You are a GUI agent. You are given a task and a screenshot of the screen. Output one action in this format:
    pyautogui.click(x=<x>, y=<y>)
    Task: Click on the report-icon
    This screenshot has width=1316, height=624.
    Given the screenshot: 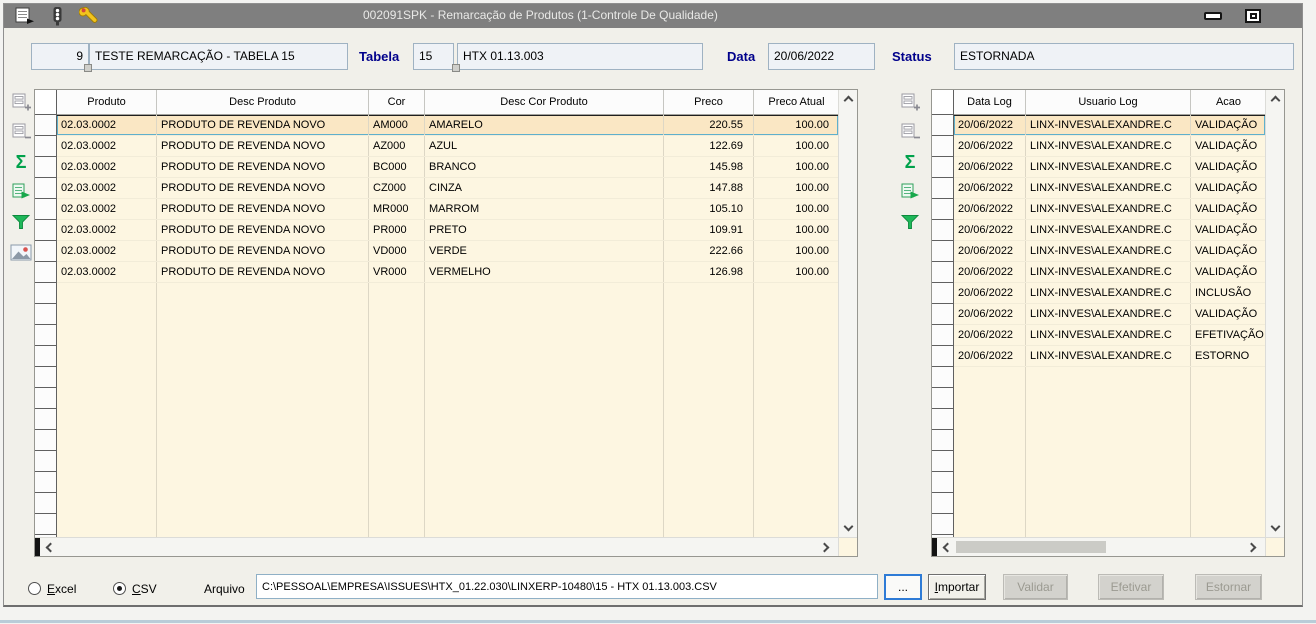 What is the action you would take?
    pyautogui.click(x=25, y=16)
    